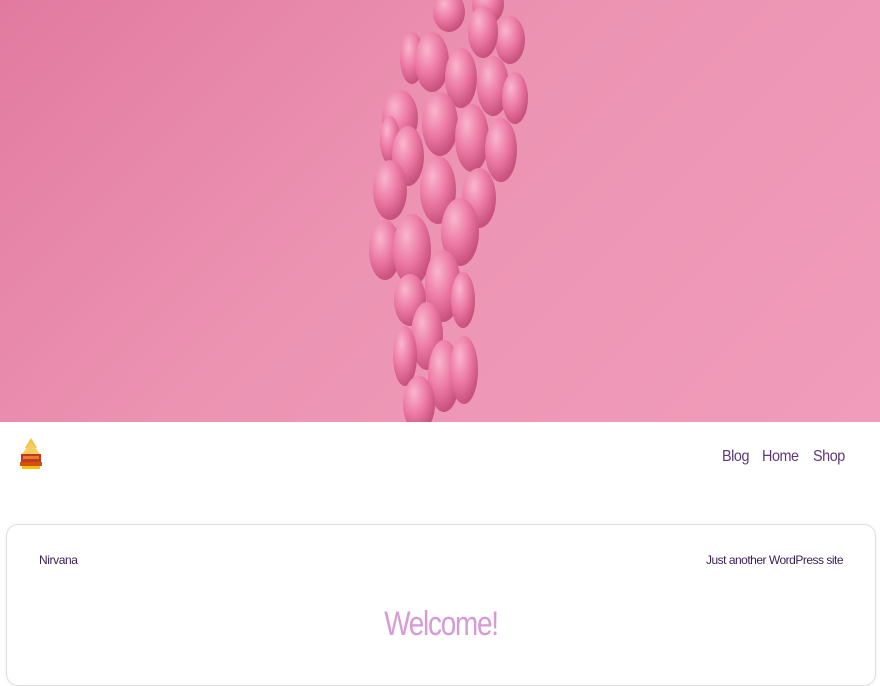  I want to click on site-title-link: Nirvana, so click(58, 560).